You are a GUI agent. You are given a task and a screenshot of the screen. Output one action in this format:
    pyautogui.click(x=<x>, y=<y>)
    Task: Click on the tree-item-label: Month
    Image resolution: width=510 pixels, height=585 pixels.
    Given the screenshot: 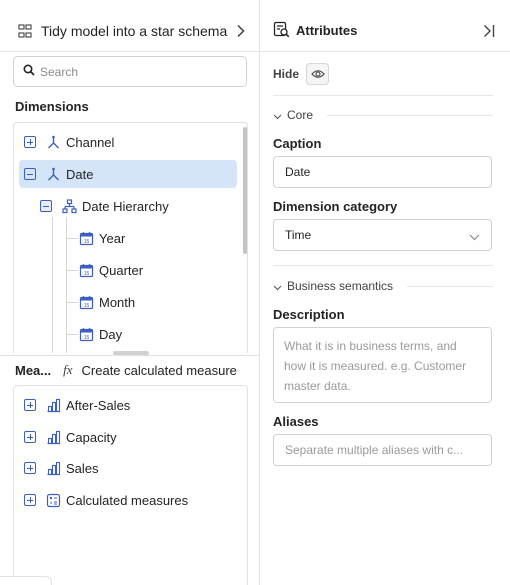 What is the action you would take?
    pyautogui.click(x=117, y=302)
    